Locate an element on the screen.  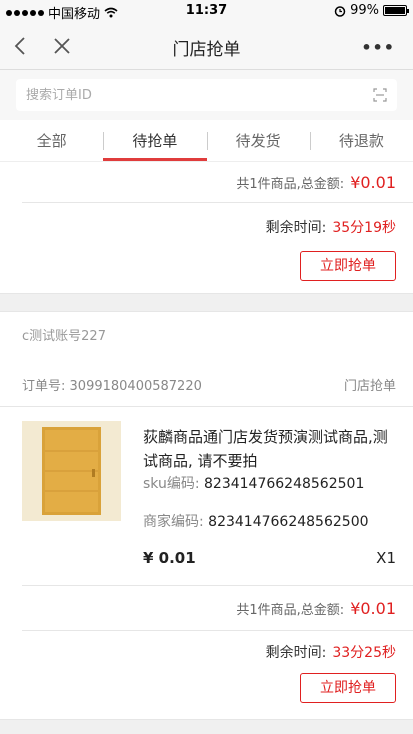
status-bar: 中国移动 11:37 99% is located at coordinates (206, 11).